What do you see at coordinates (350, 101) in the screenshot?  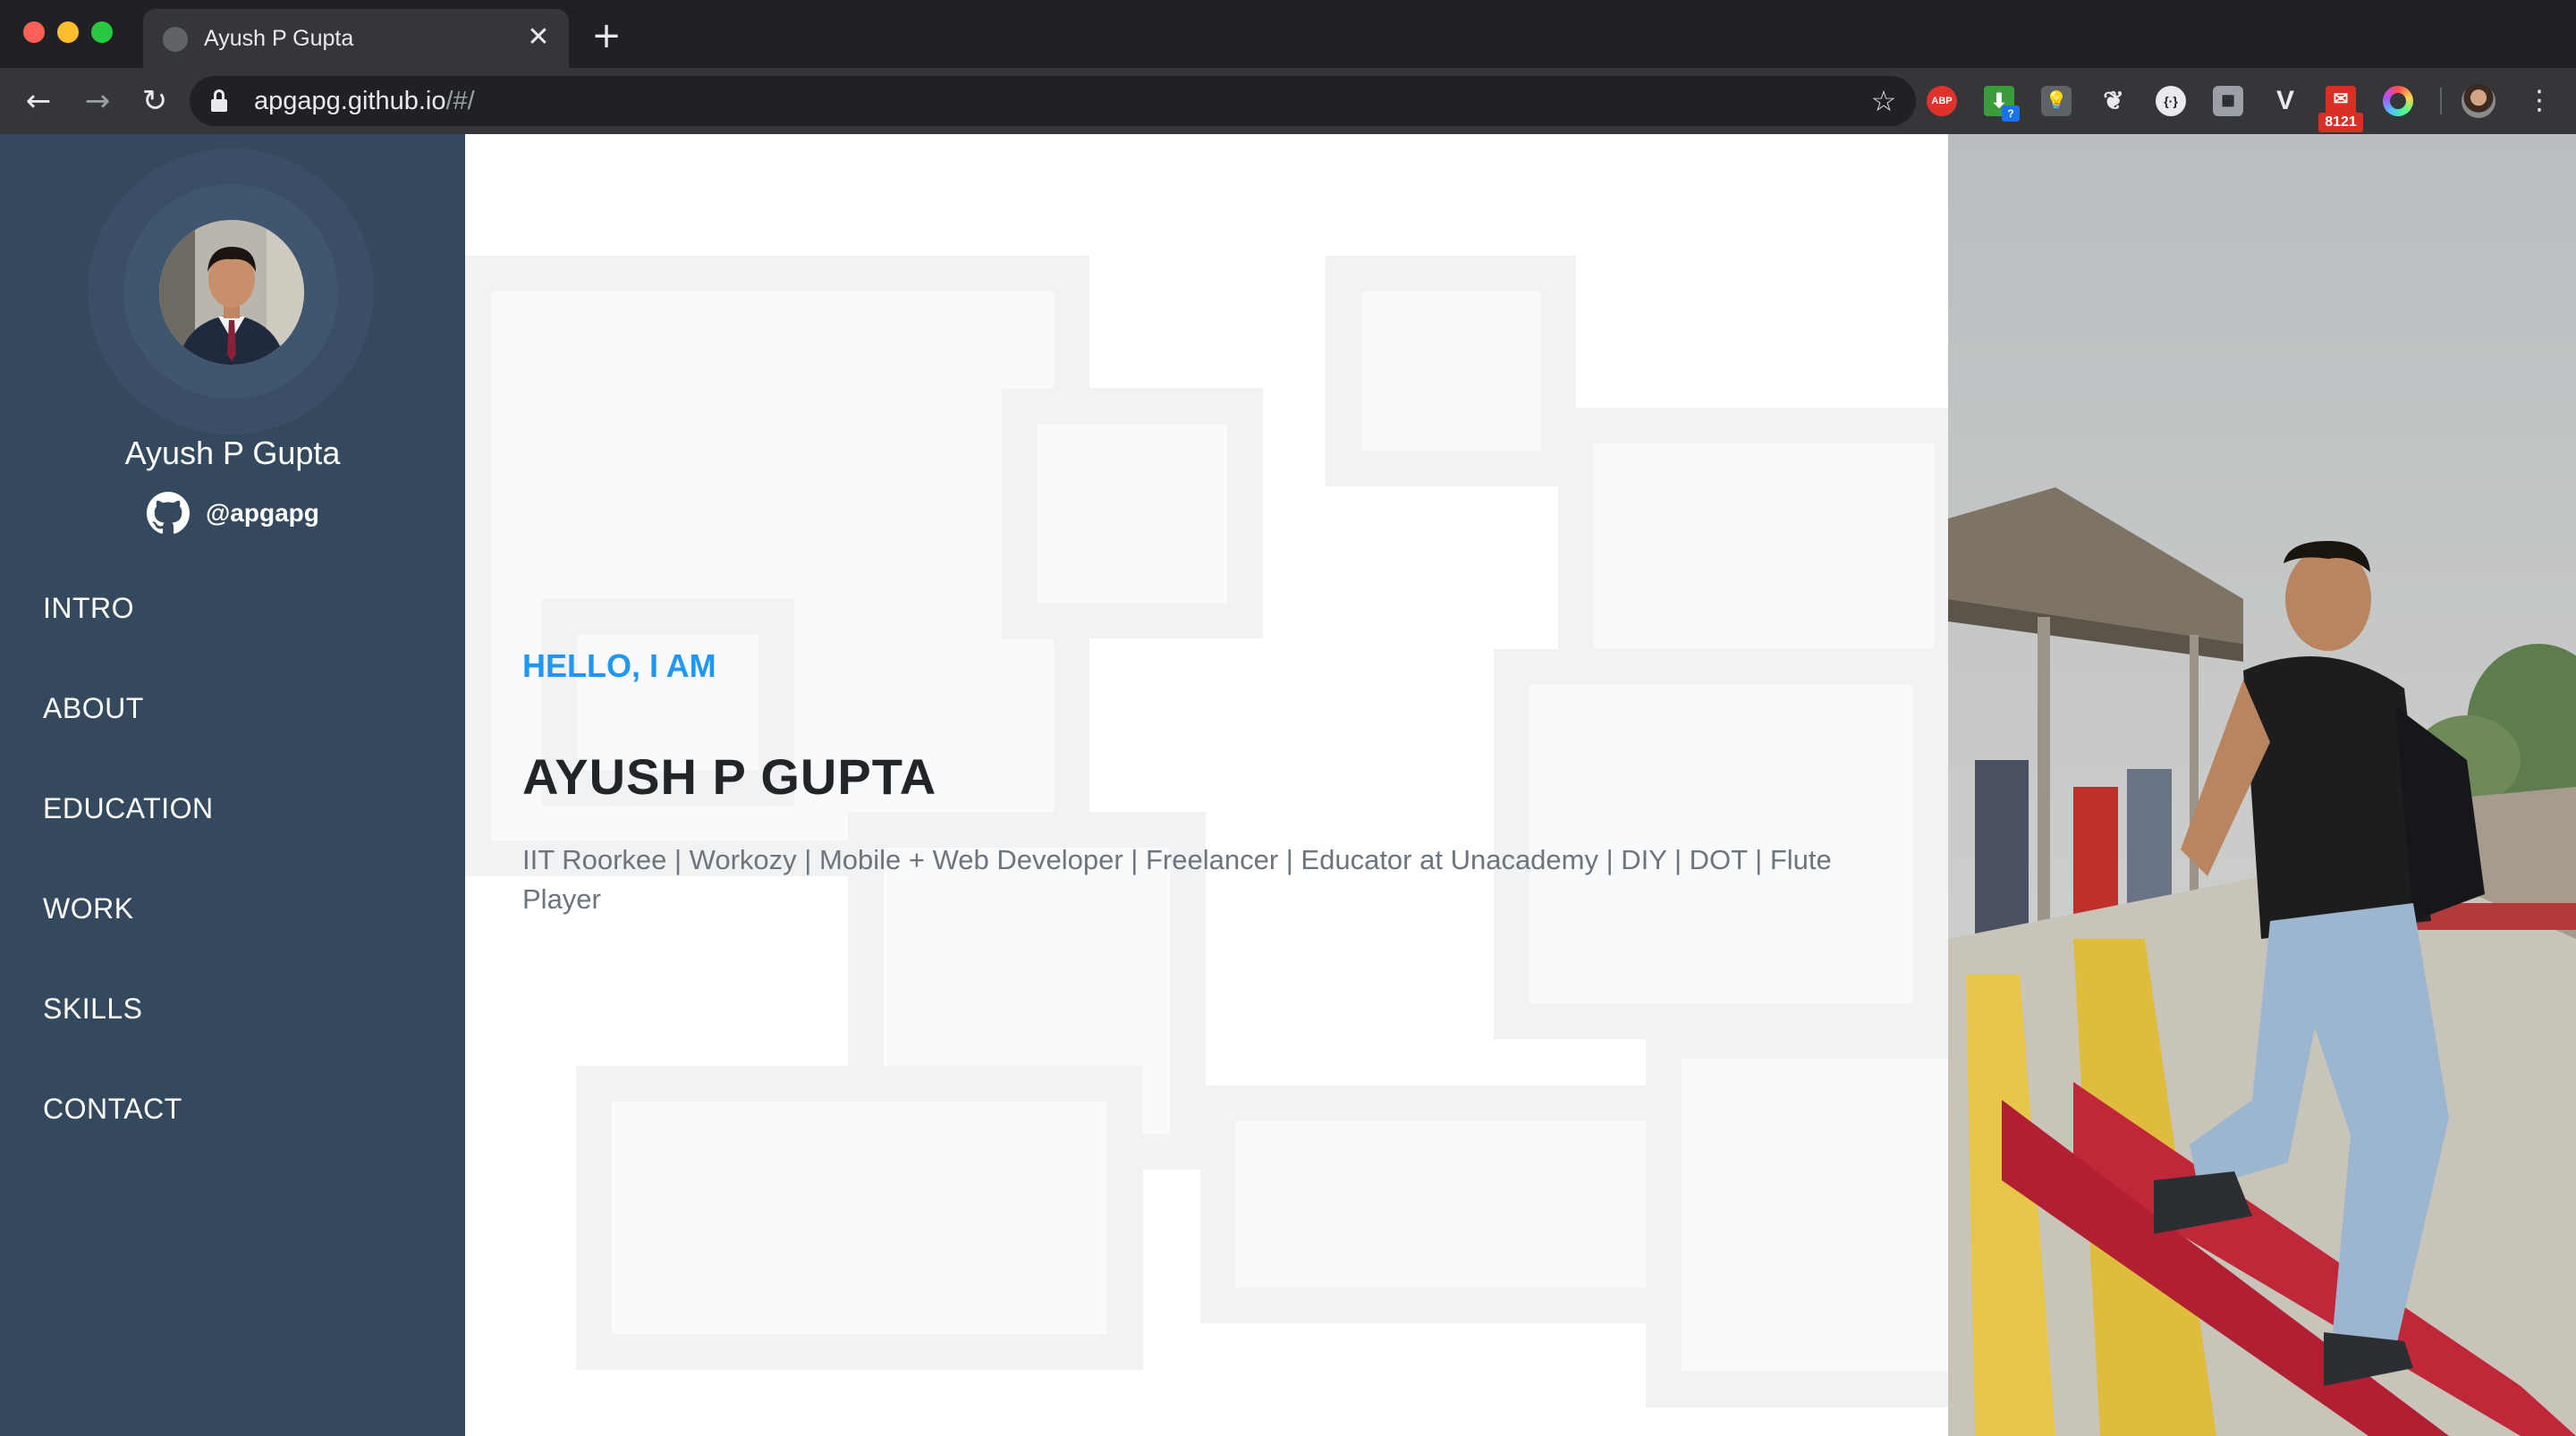 I see `url-host: apgapg.github.io` at bounding box center [350, 101].